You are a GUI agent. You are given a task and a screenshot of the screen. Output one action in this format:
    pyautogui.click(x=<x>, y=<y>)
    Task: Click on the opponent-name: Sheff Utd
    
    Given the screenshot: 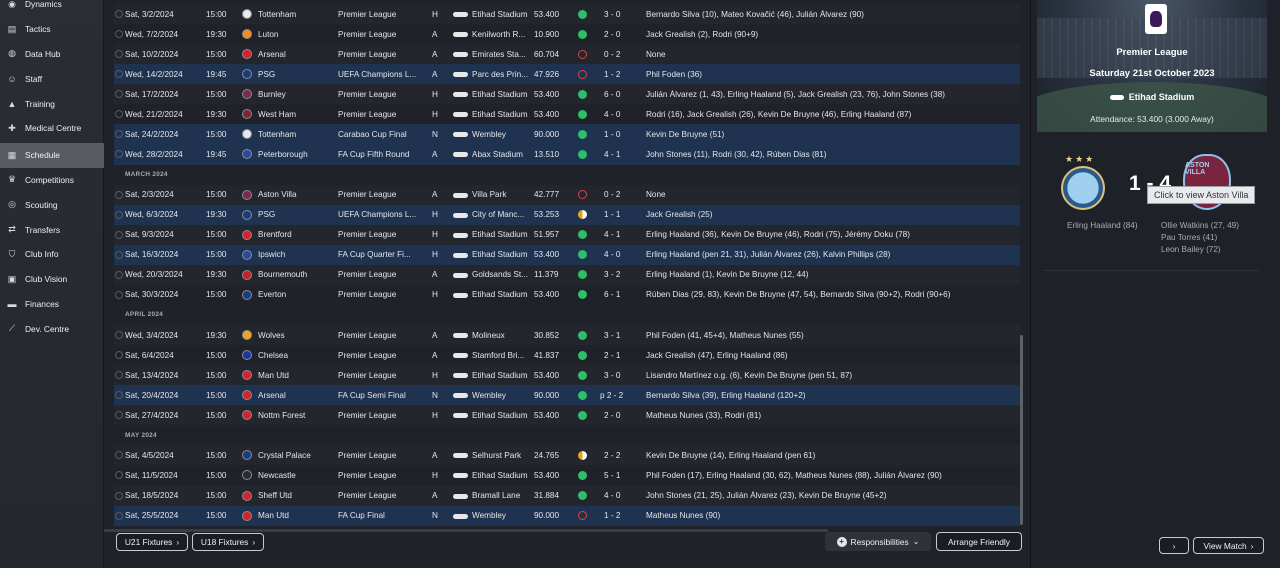 What is the action you would take?
    pyautogui.click(x=300, y=495)
    